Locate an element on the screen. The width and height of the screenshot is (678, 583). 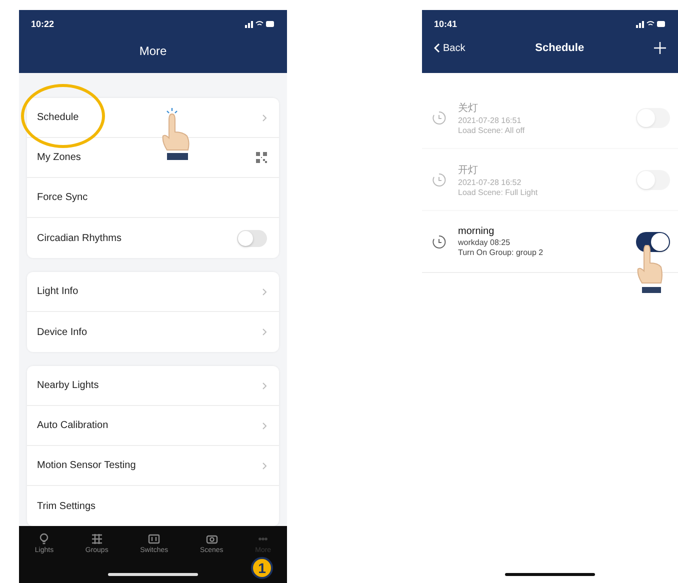
schedule-action: Load Scene: All off is located at coordinates (492, 130).